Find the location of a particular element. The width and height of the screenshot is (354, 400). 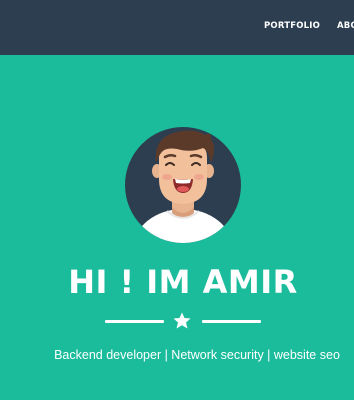

star-icon is located at coordinates (182, 320).